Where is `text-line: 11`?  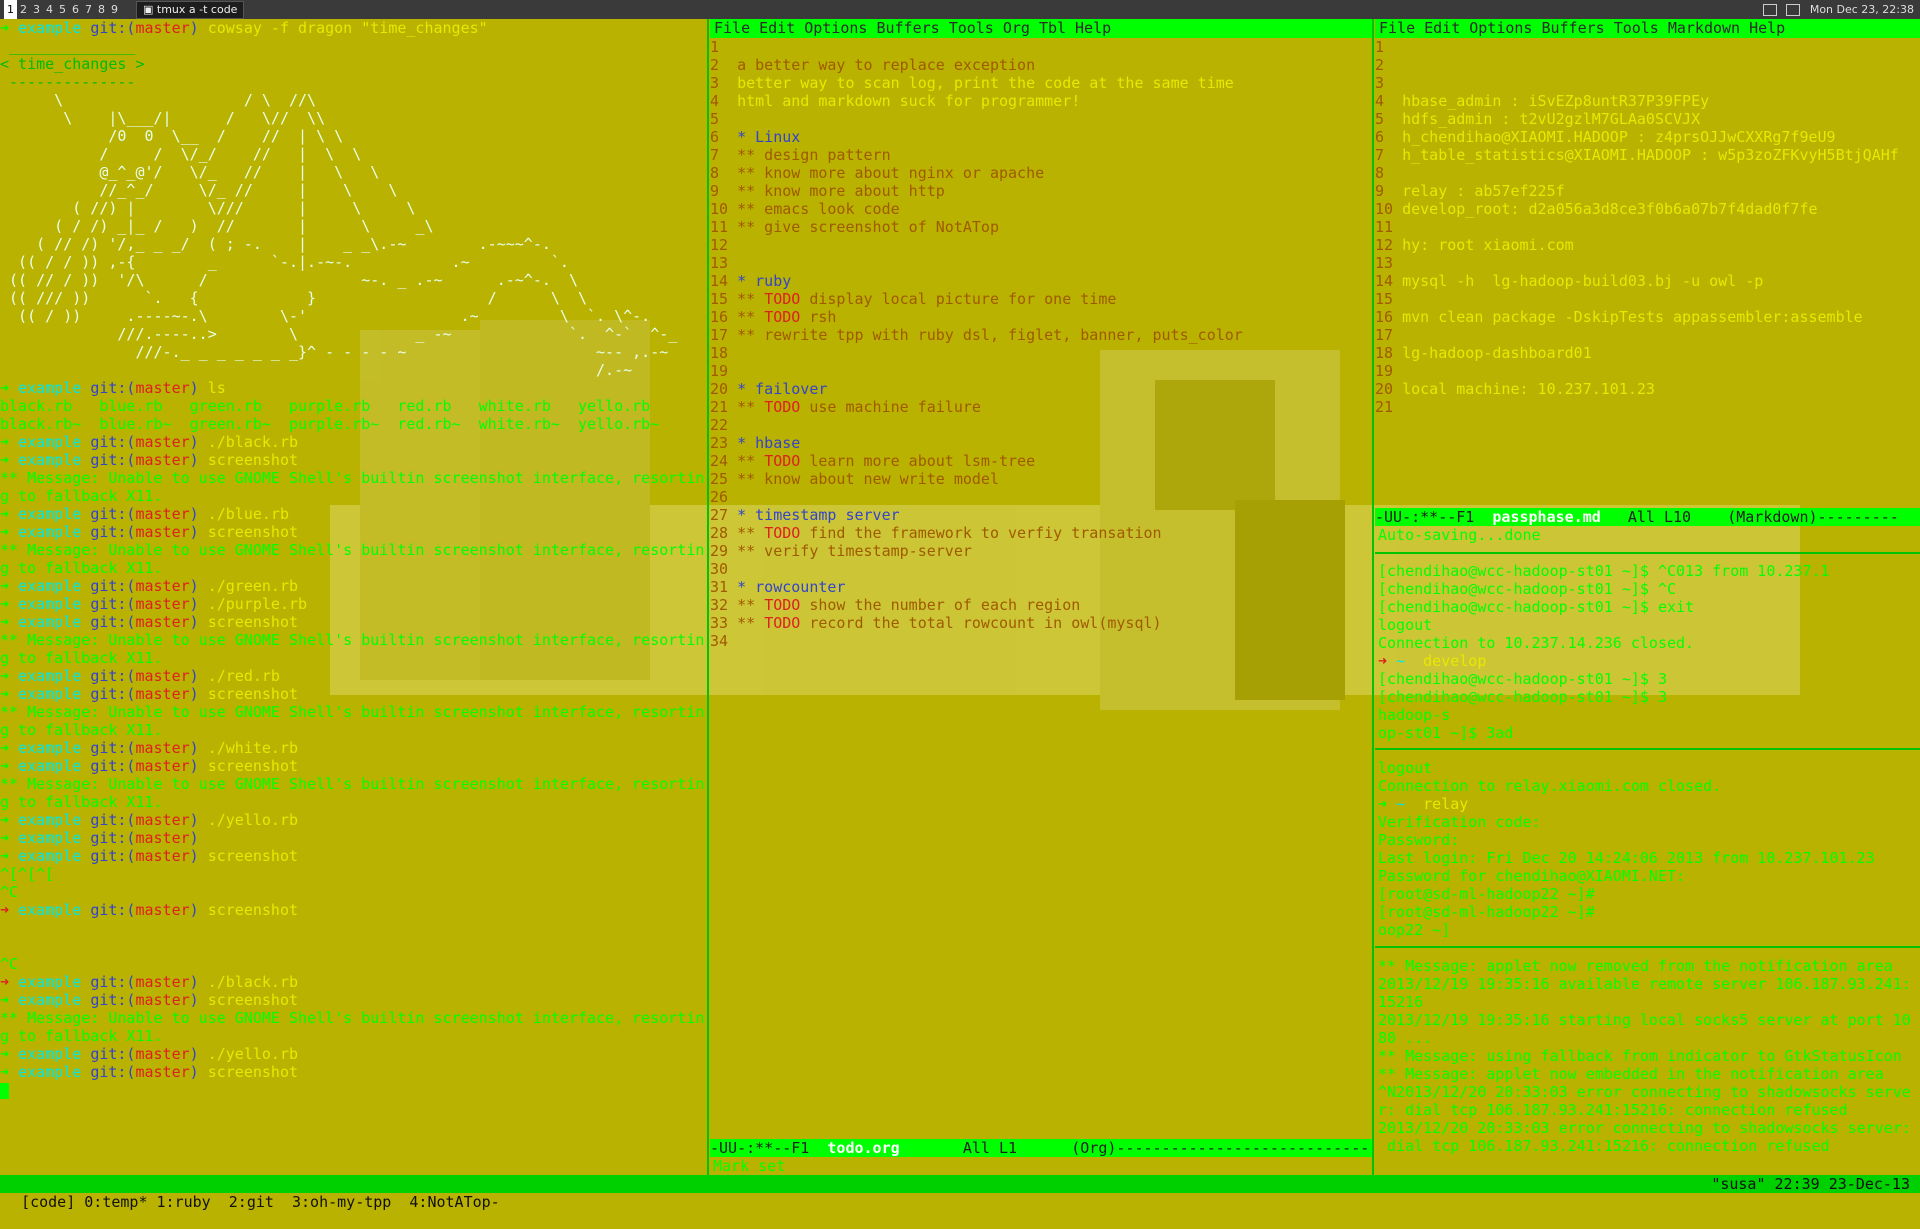
text-line: 11 is located at coordinates (1384, 227).